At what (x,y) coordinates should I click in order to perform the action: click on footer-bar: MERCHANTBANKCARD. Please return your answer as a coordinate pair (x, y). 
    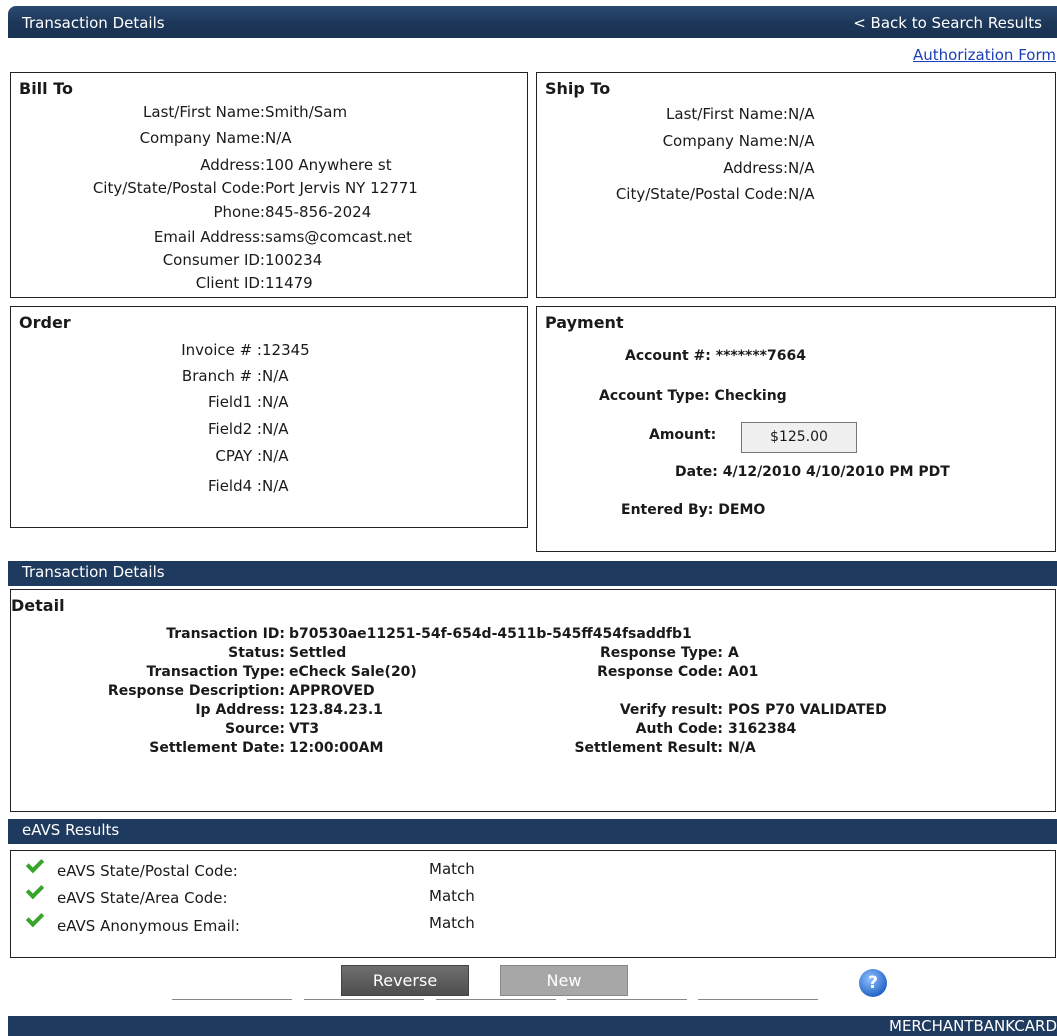
    Looking at the image, I should click on (532, 1026).